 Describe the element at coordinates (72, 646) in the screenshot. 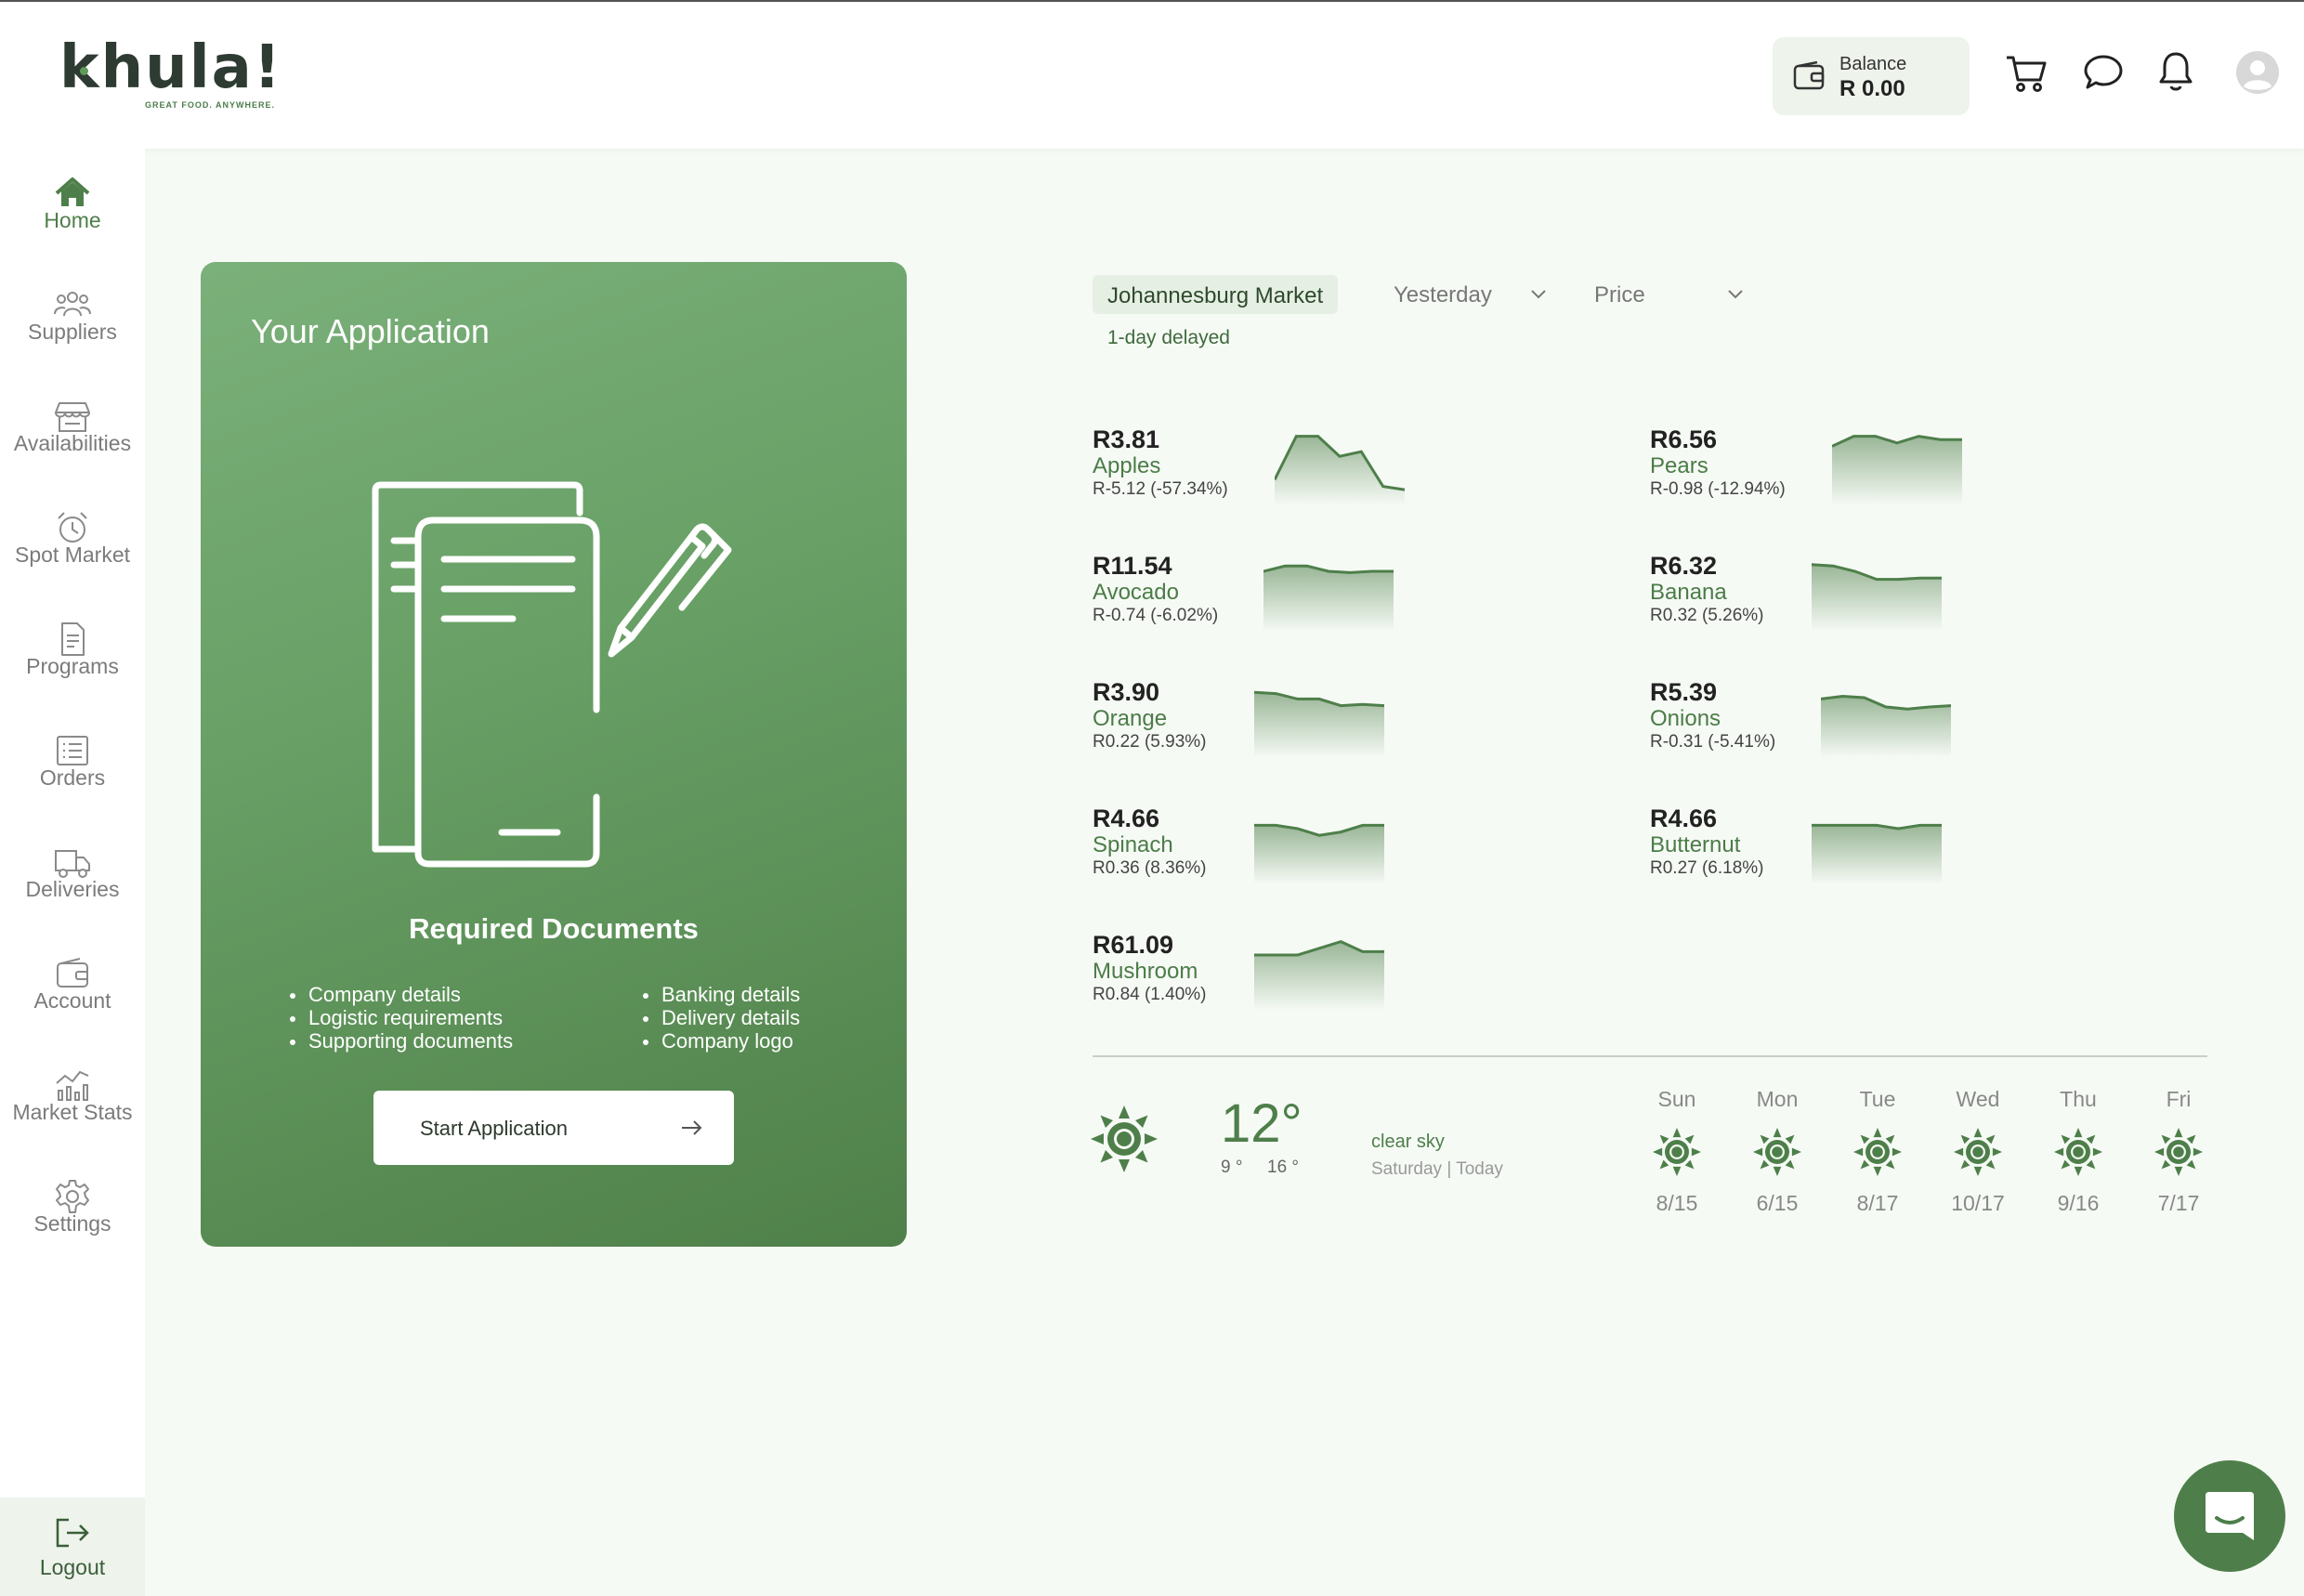

I see `sidebar-item-programs: Programs` at that location.